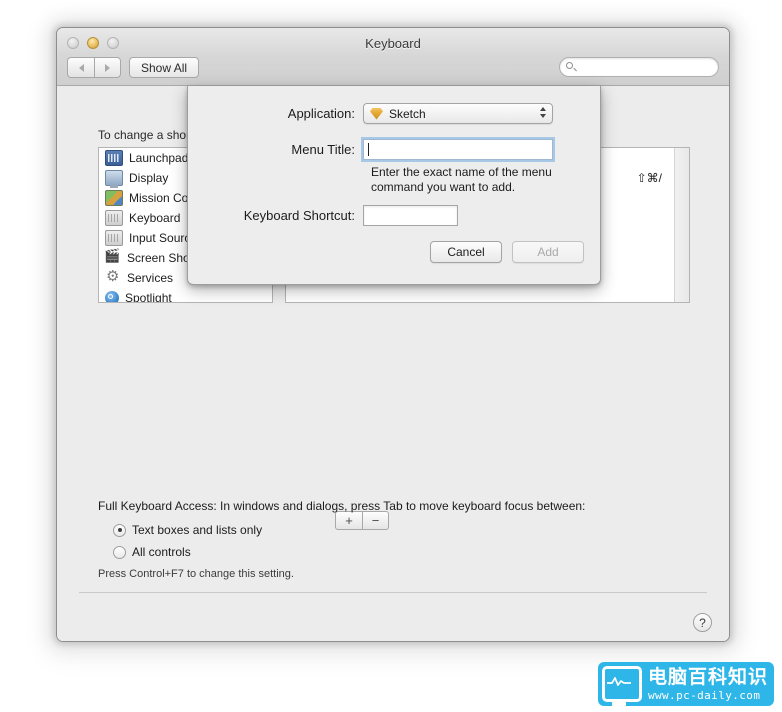 Image resolution: width=782 pixels, height=712 pixels. I want to click on add-button: Add, so click(548, 252).